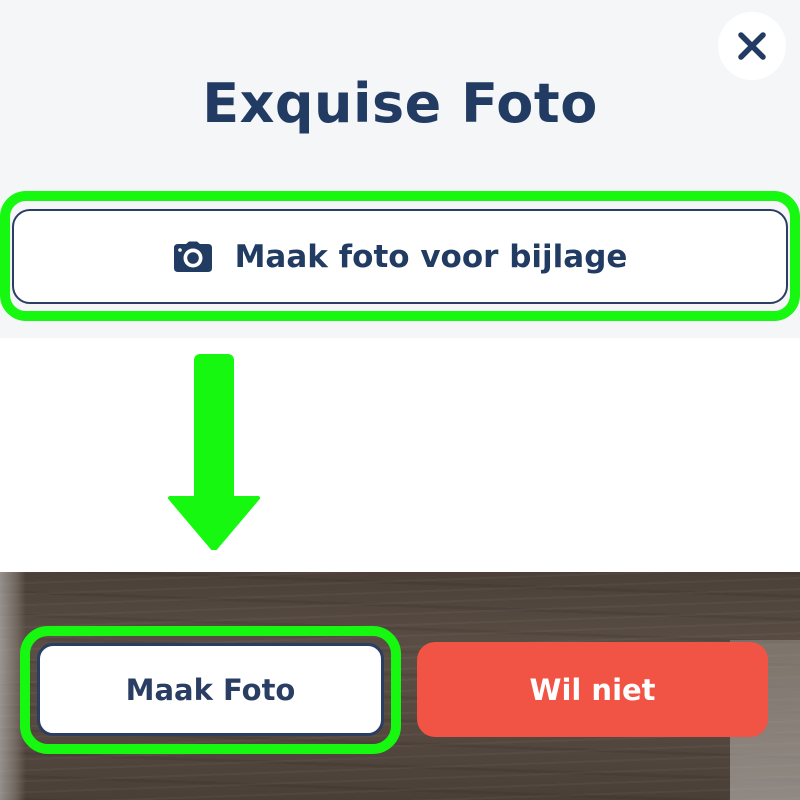 The width and height of the screenshot is (800, 800). What do you see at coordinates (431, 256) in the screenshot?
I see `take-attachment-photo-label: Maak foto voor bijlage` at bounding box center [431, 256].